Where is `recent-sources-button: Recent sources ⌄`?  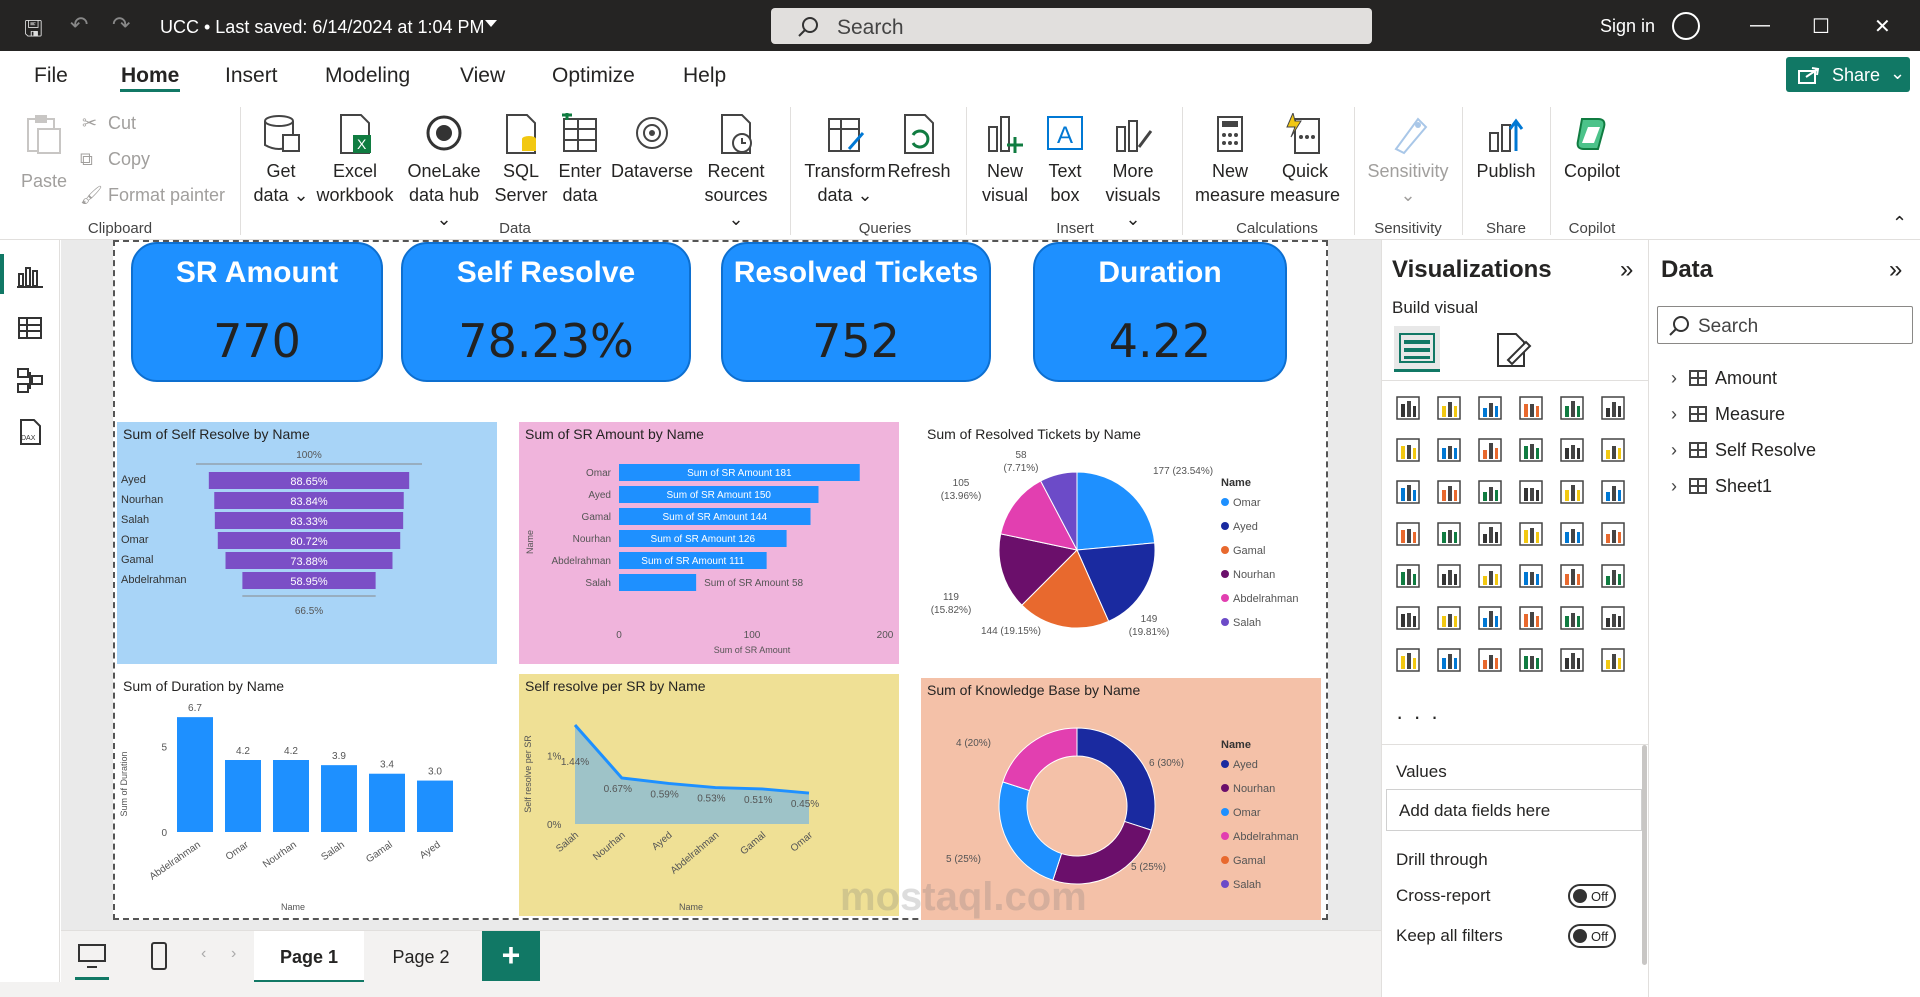 recent-sources-button: Recent sources ⌄ is located at coordinates (736, 172).